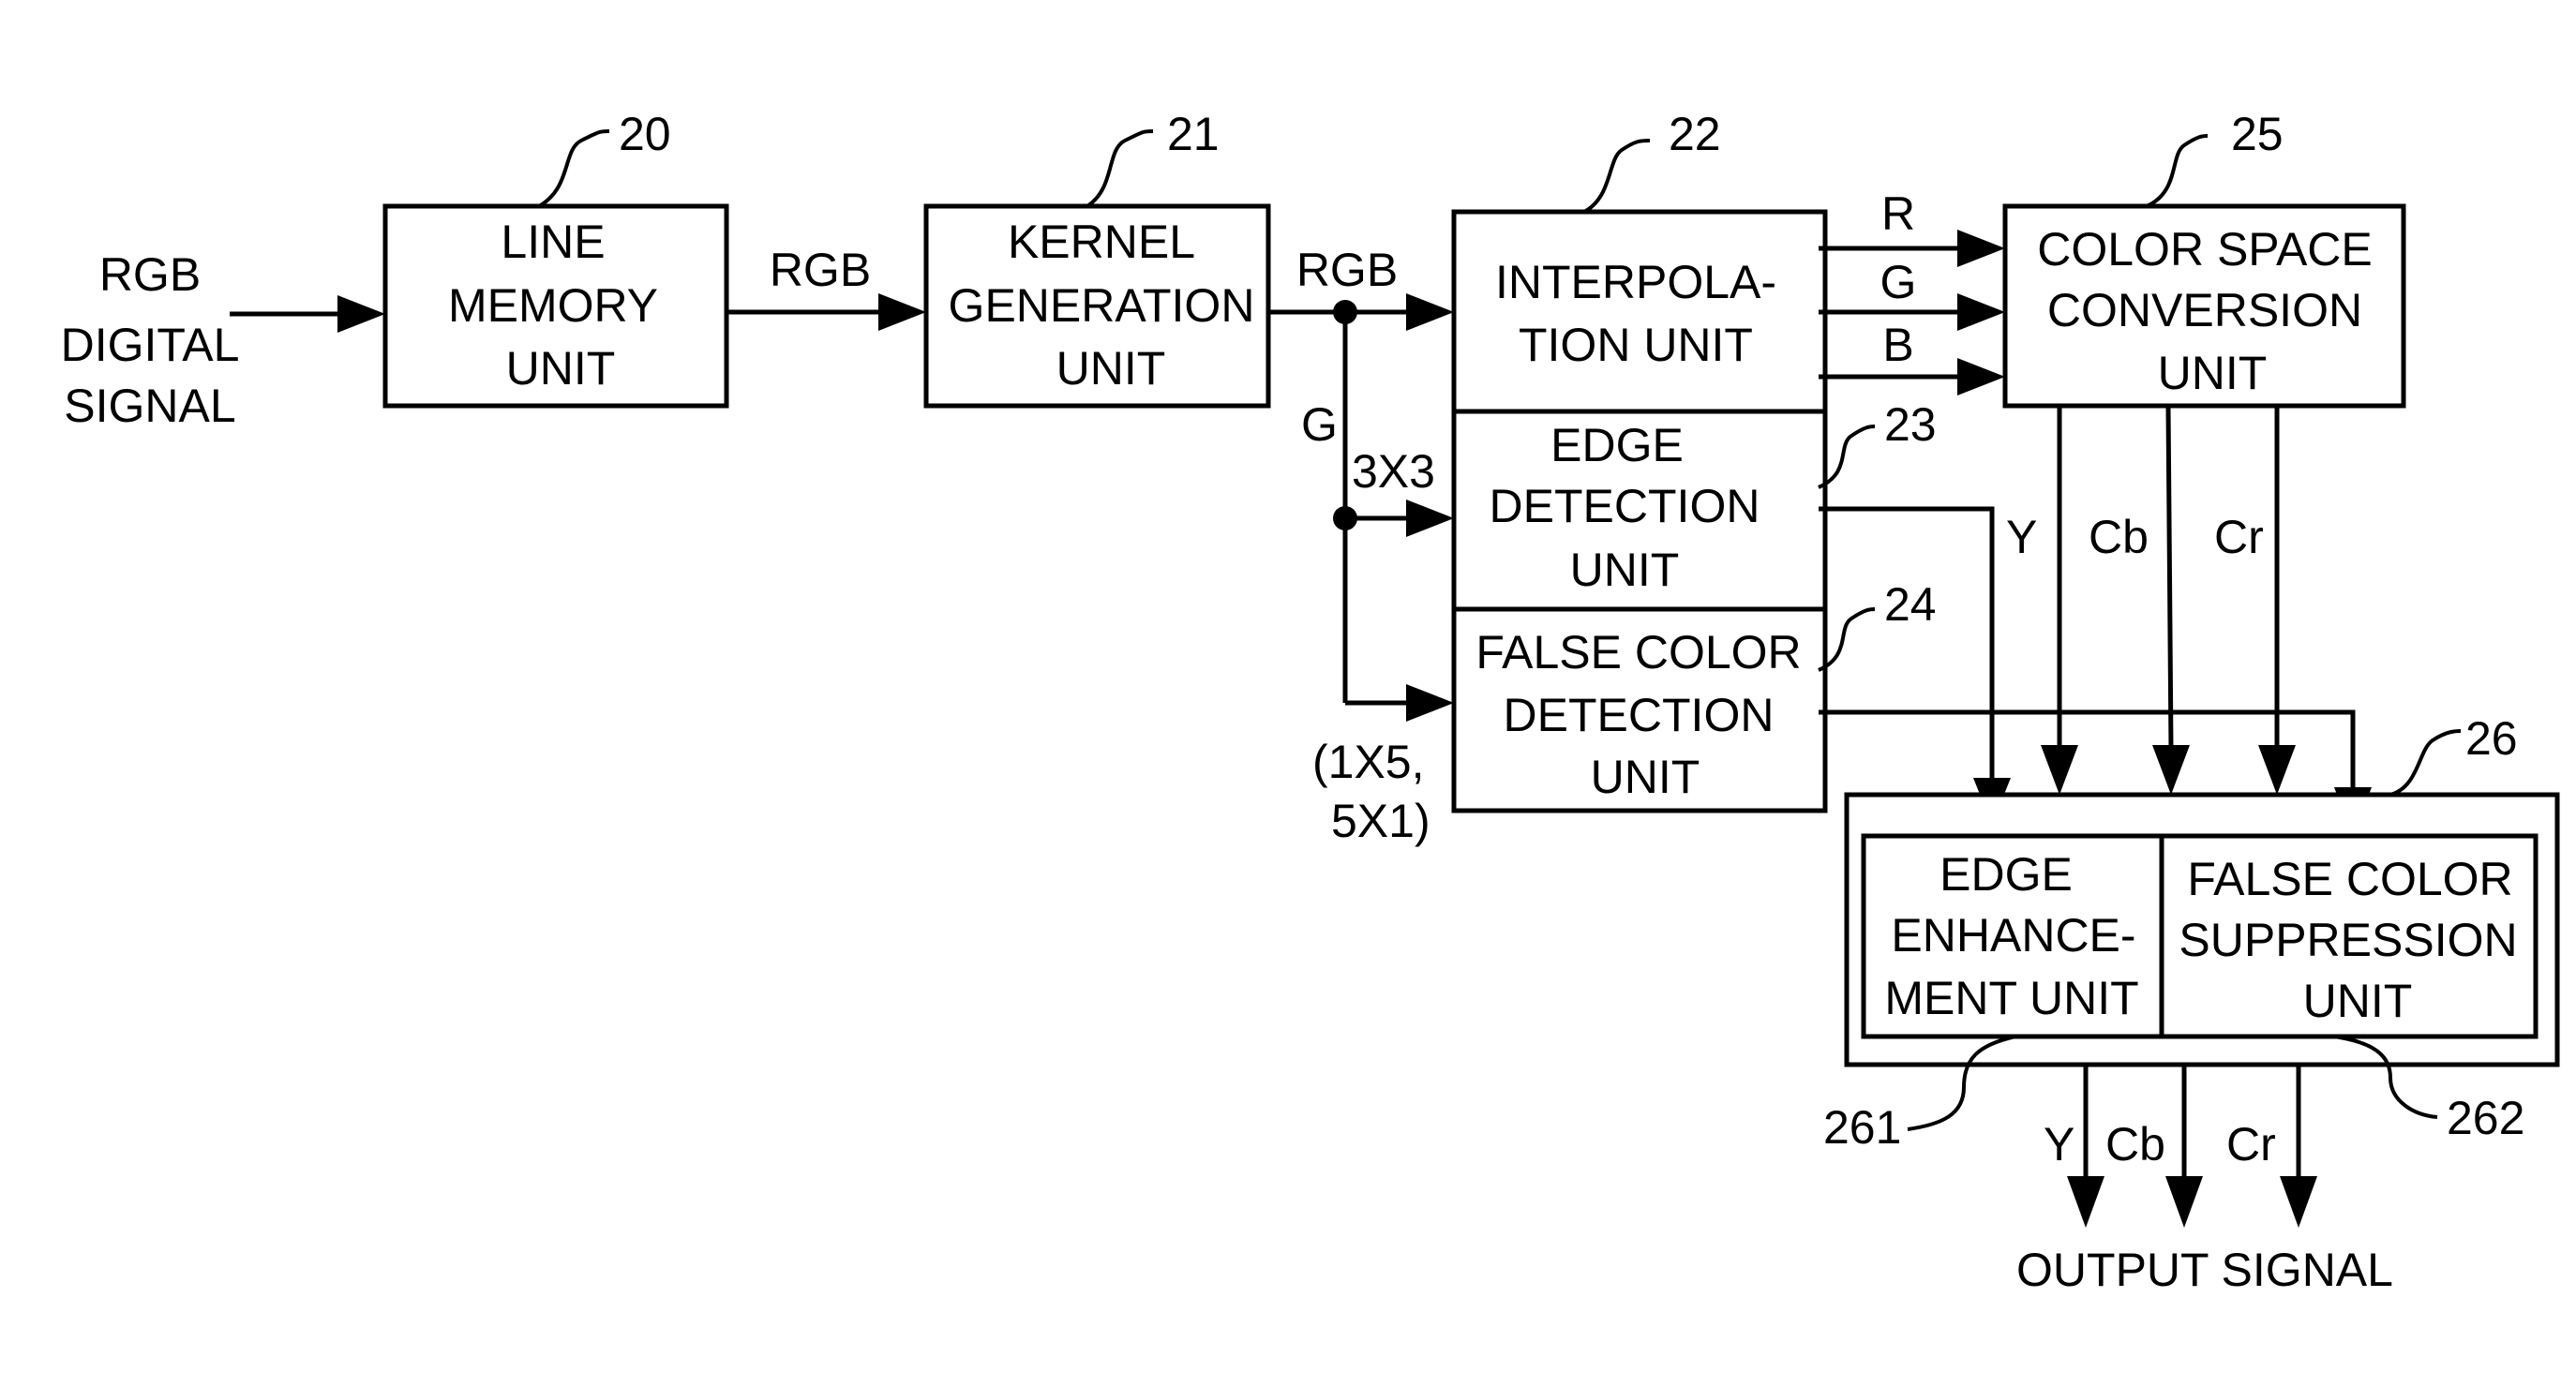 This screenshot has height=1387, width=2576. Describe the element at coordinates (1910, 424) in the screenshot. I see `ref-number-23: 23` at that location.